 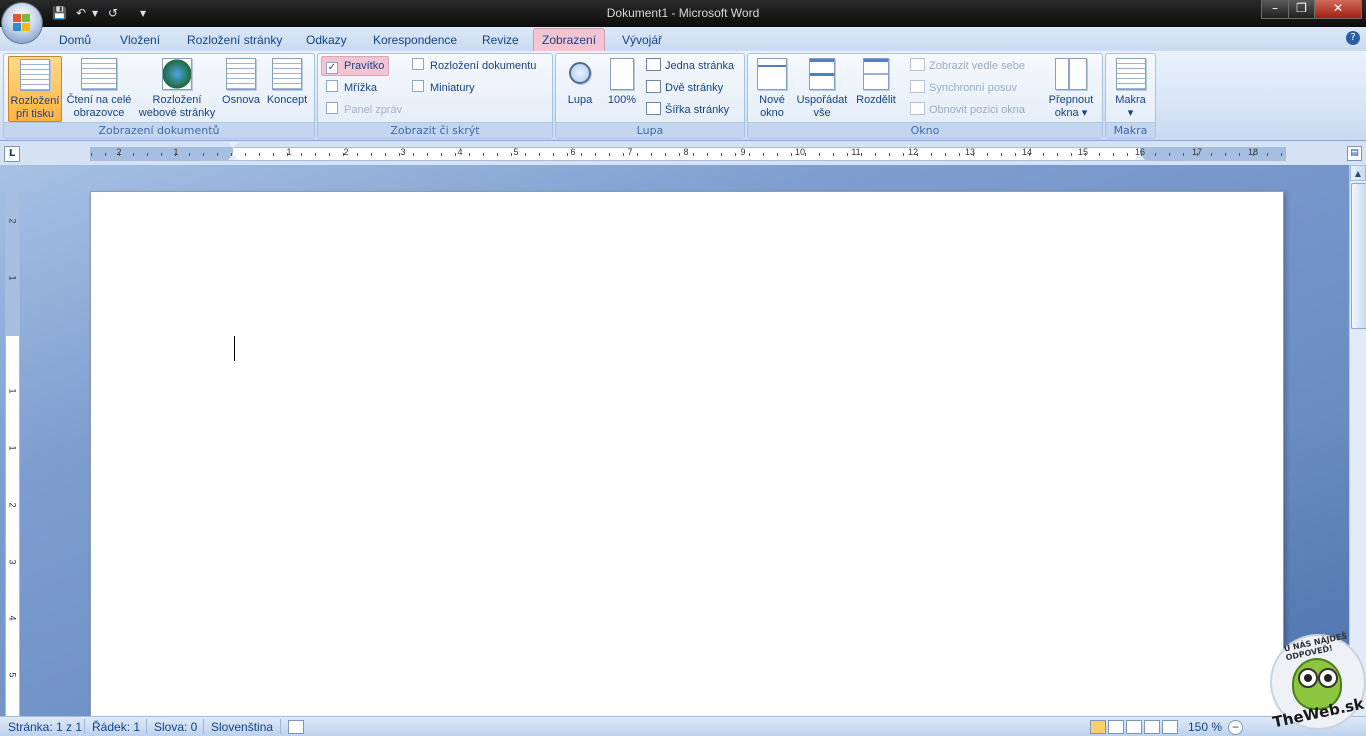 I want to click on vertical-ruler-number: 5, so click(x=12, y=675).